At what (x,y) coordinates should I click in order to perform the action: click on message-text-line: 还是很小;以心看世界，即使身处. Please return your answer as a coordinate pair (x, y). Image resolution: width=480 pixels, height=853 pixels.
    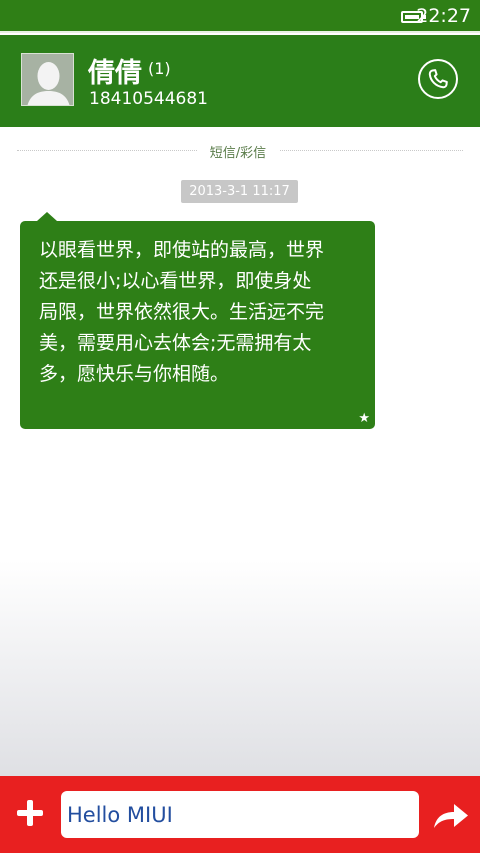
    Looking at the image, I should click on (175, 281).